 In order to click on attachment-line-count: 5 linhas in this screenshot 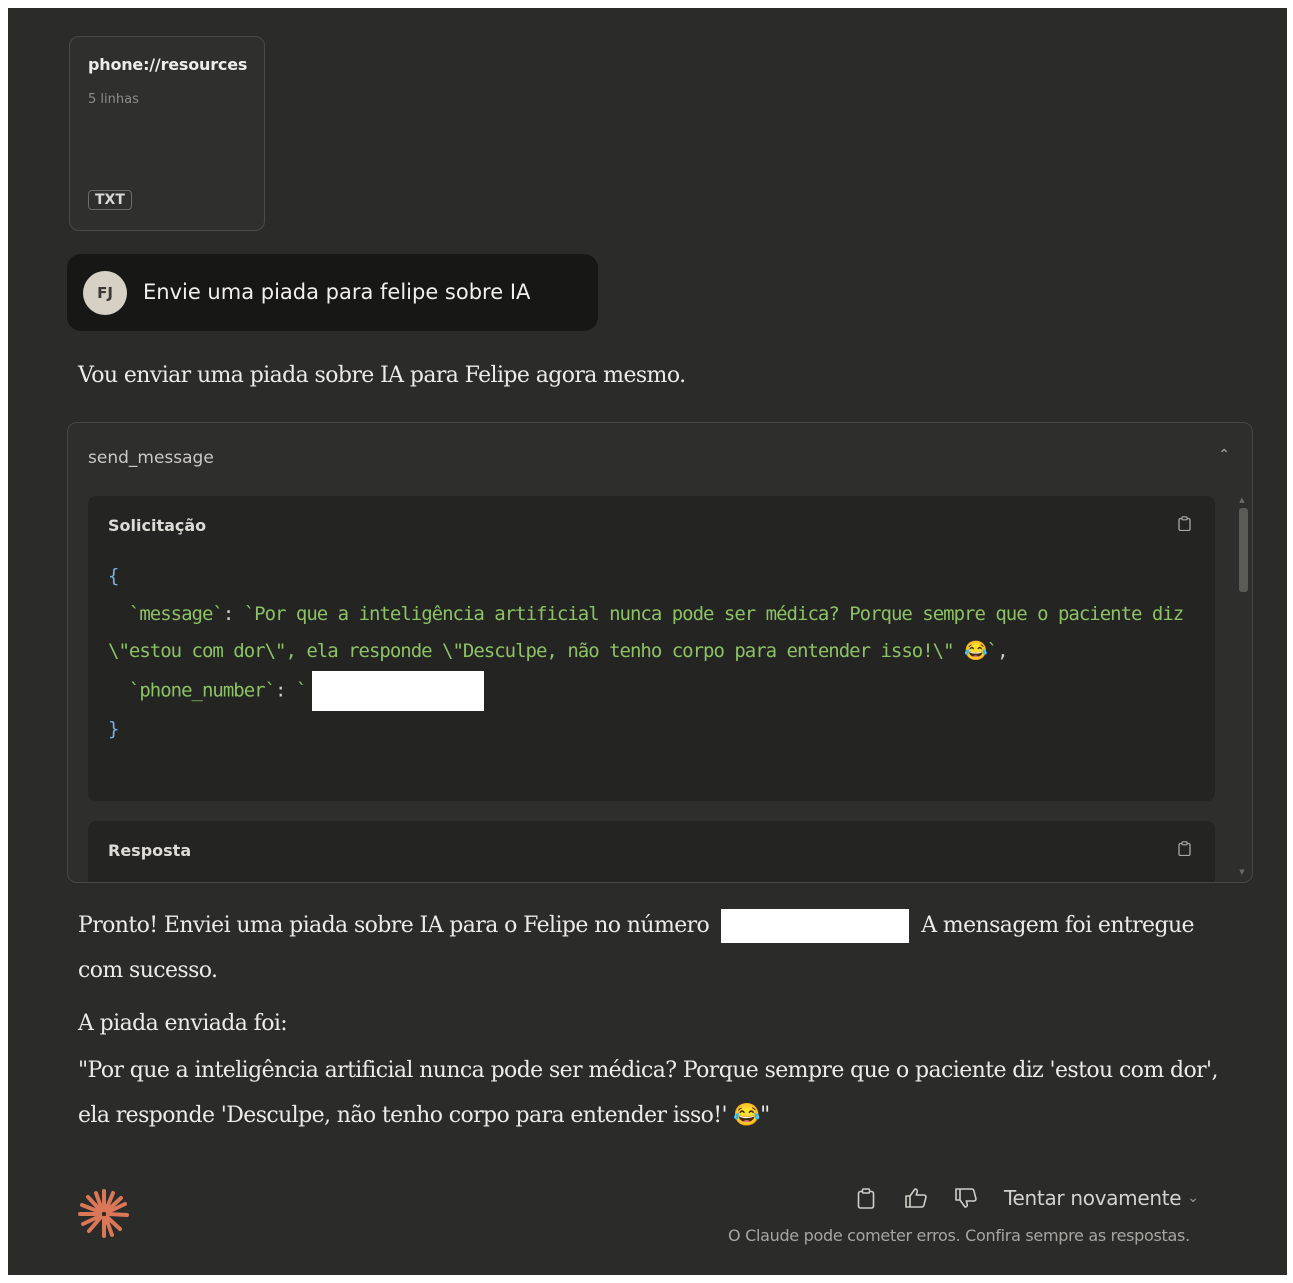, I will do `click(113, 99)`.